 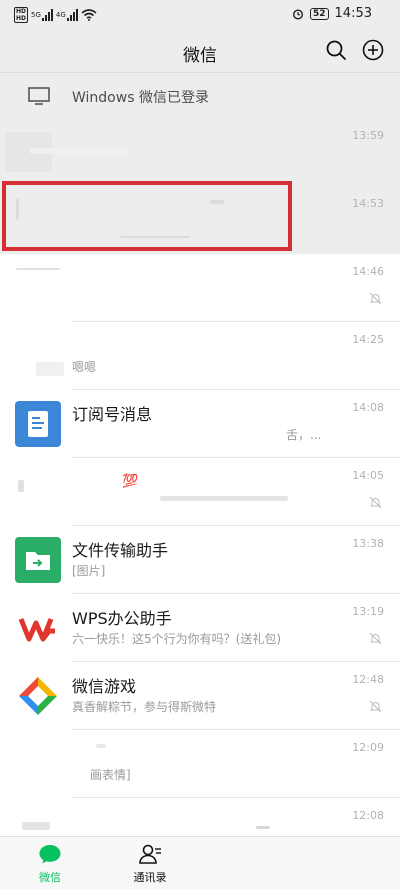 I want to click on chat-time: 12:09, so click(x=368, y=747).